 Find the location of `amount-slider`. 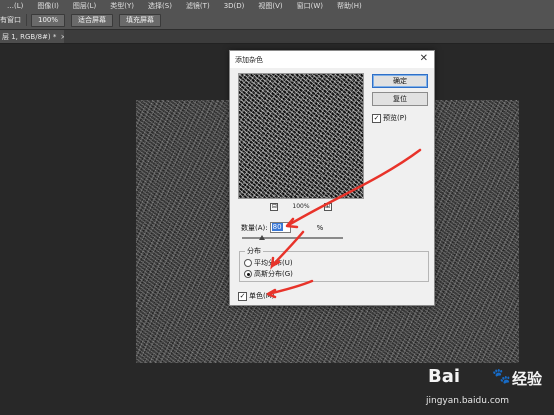

amount-slider is located at coordinates (292, 238).